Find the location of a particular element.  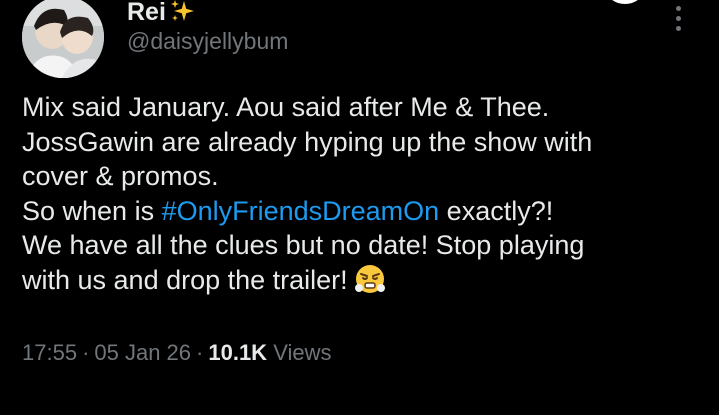

tweet-text-segment: exactly?! is located at coordinates (496, 210).